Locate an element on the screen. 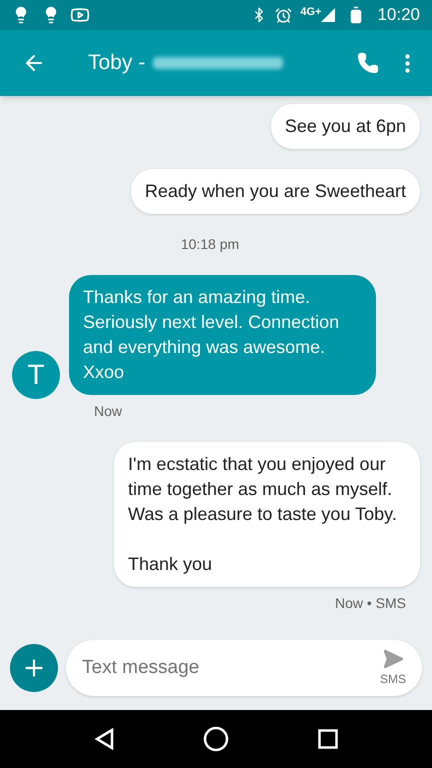 This screenshot has width=432, height=768. sent-message: See you at 6pn is located at coordinates (345, 126).